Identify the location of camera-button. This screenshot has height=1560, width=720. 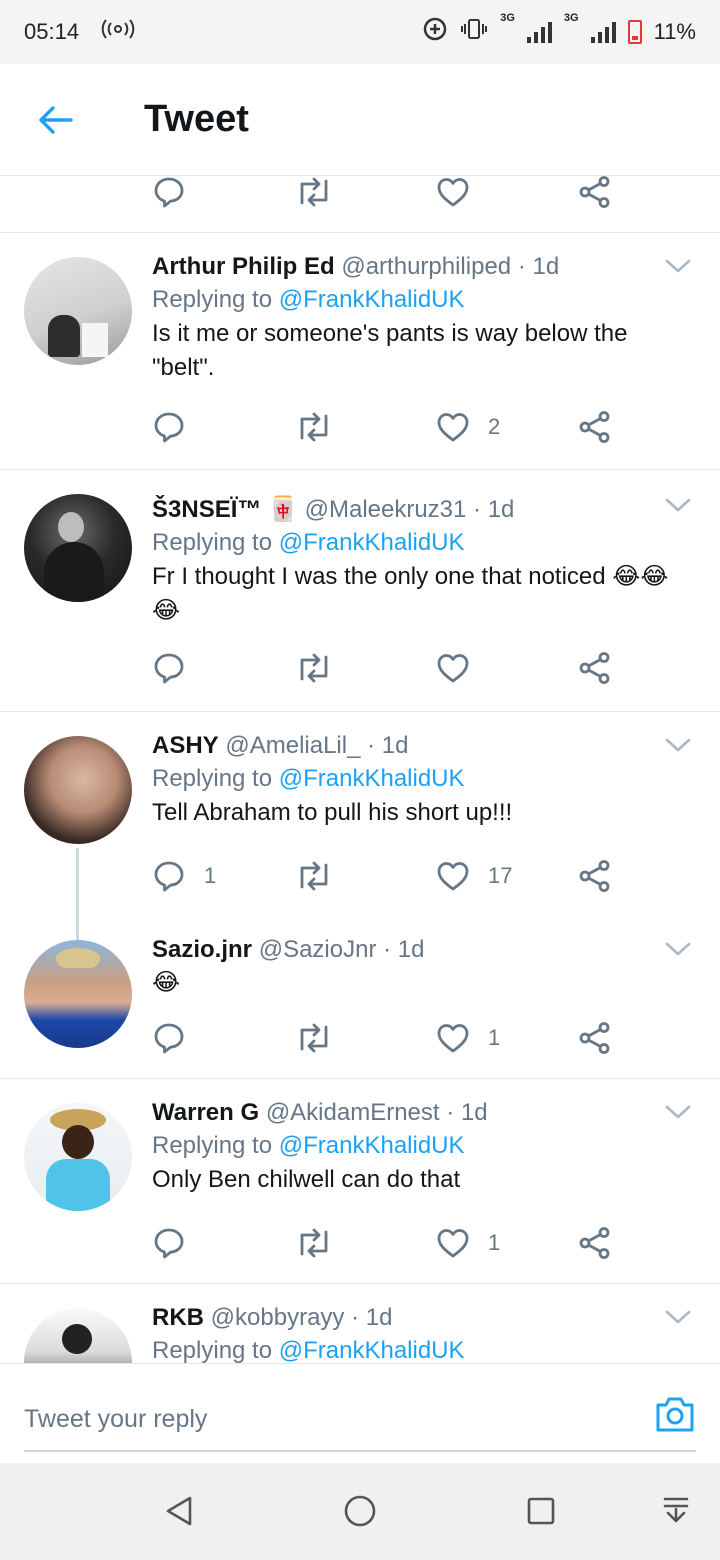
(675, 1416).